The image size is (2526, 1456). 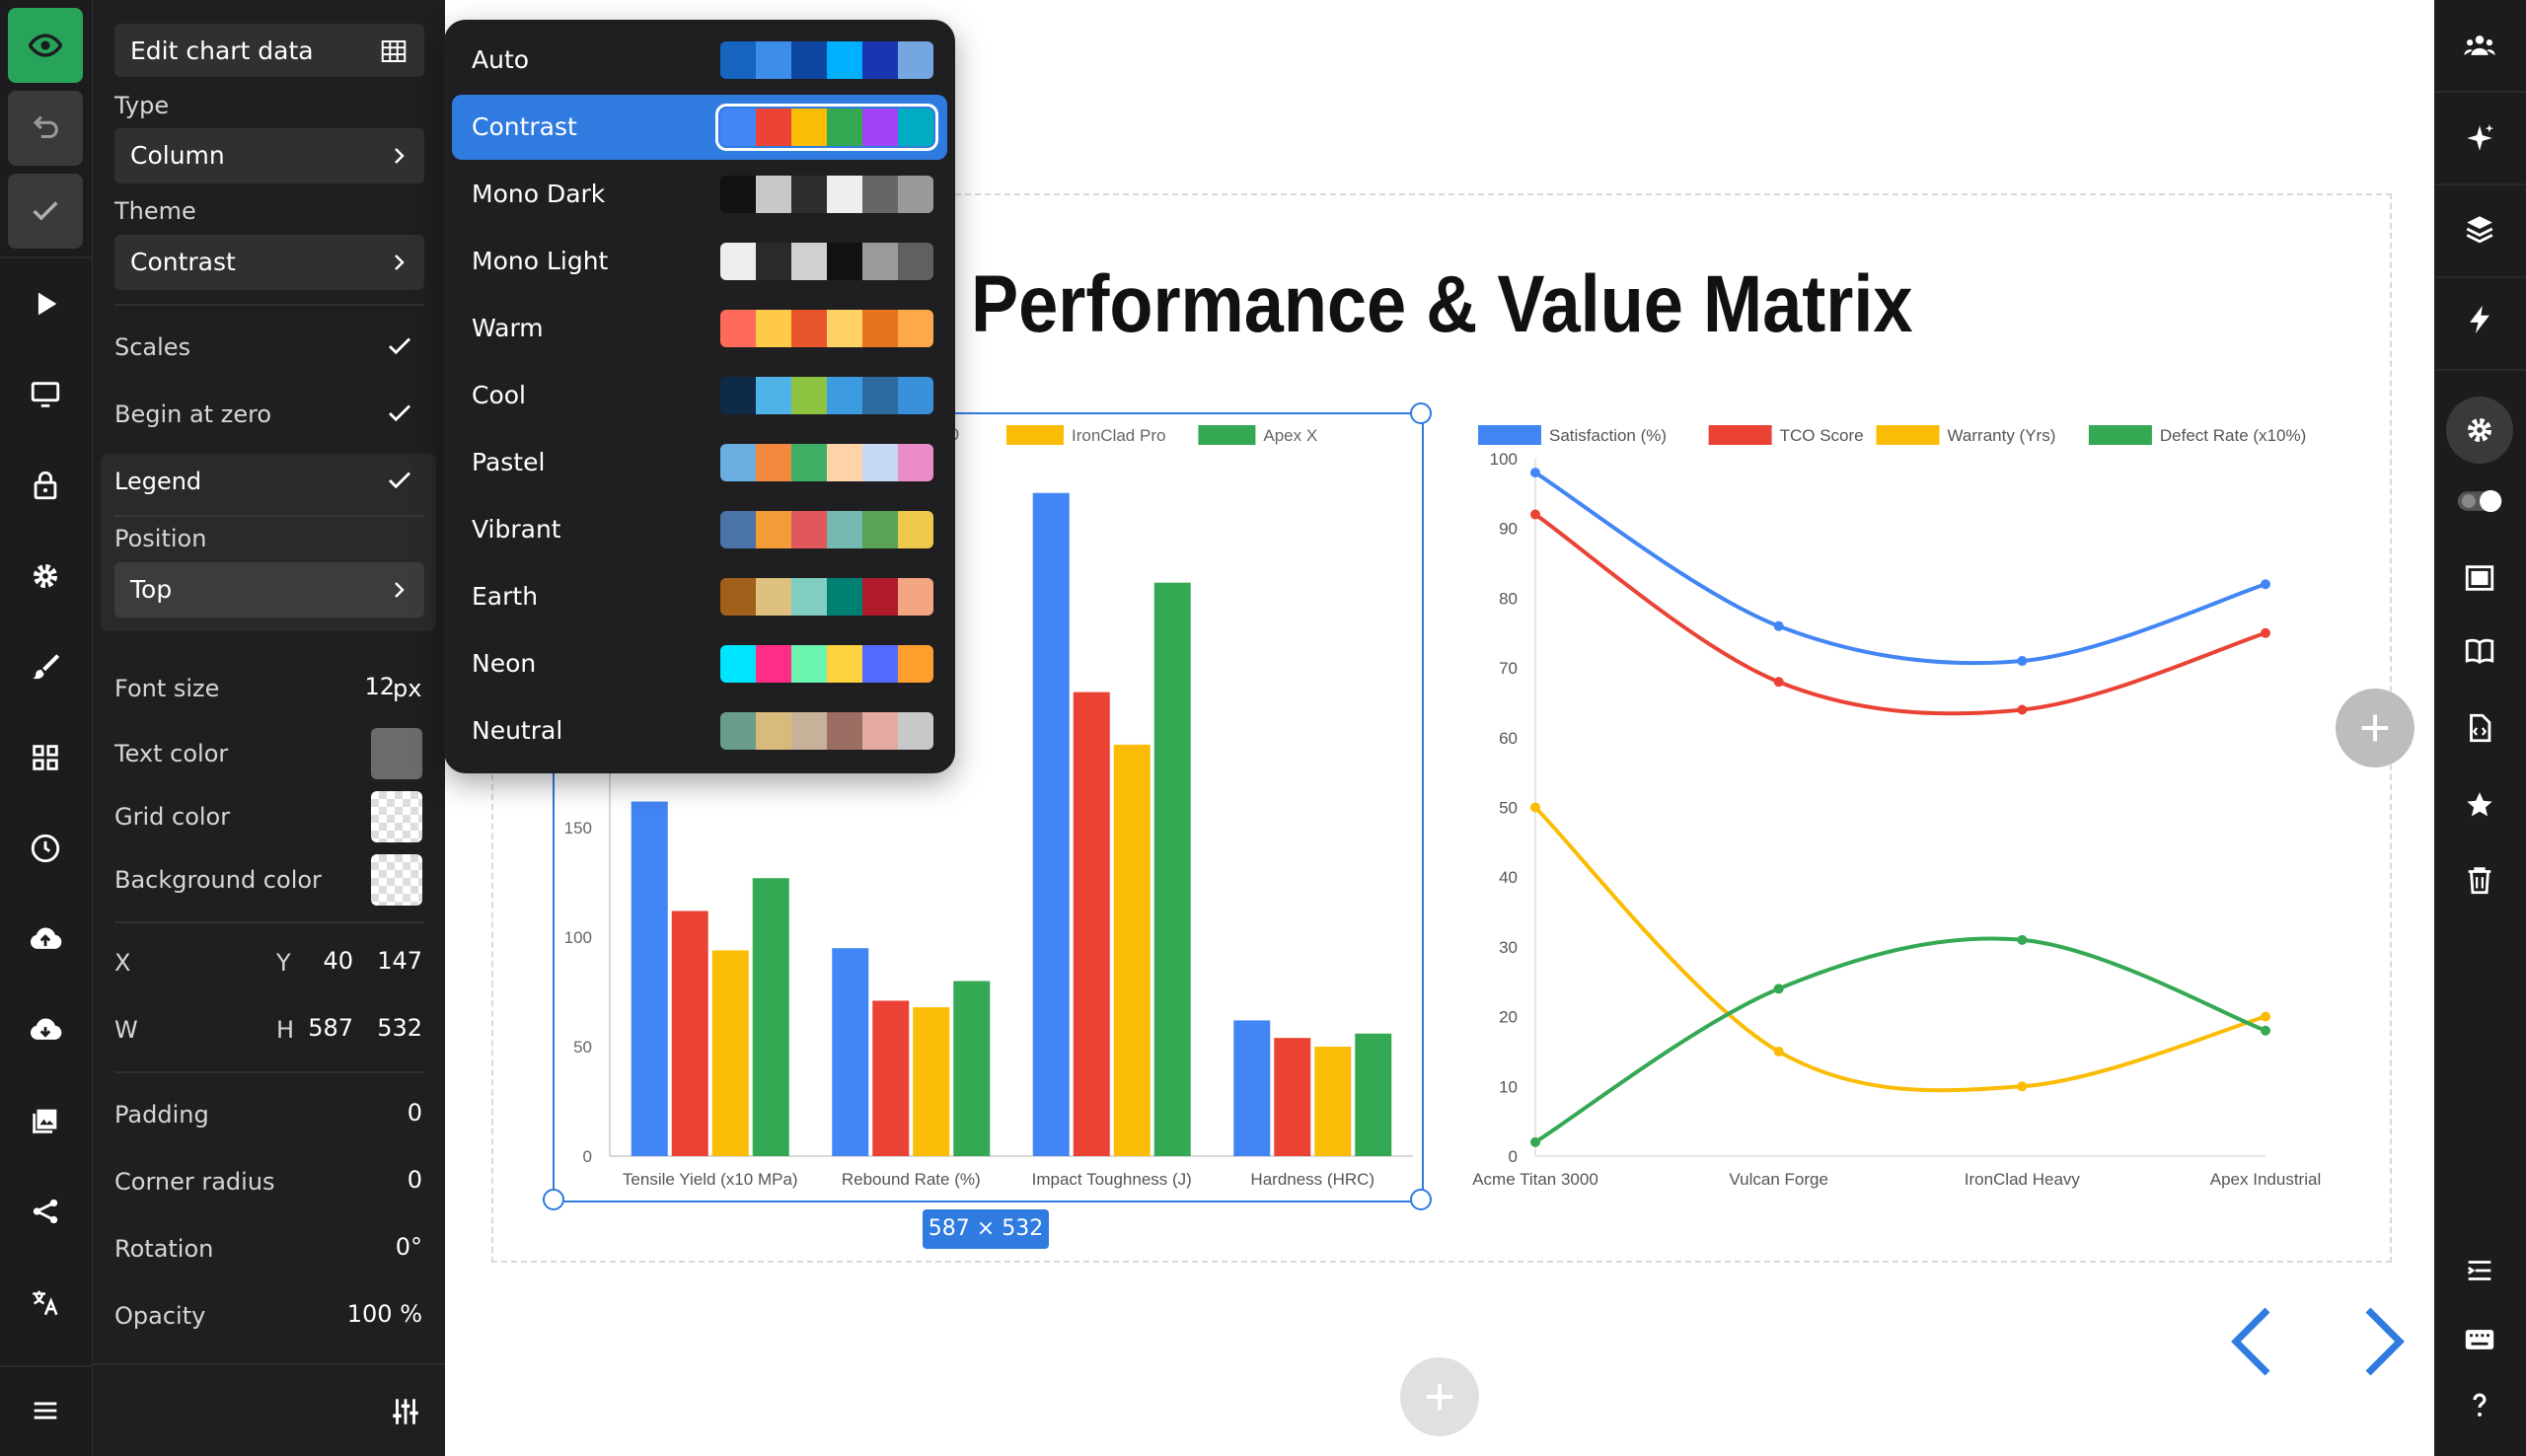 I want to click on type-label: Type, so click(x=142, y=105).